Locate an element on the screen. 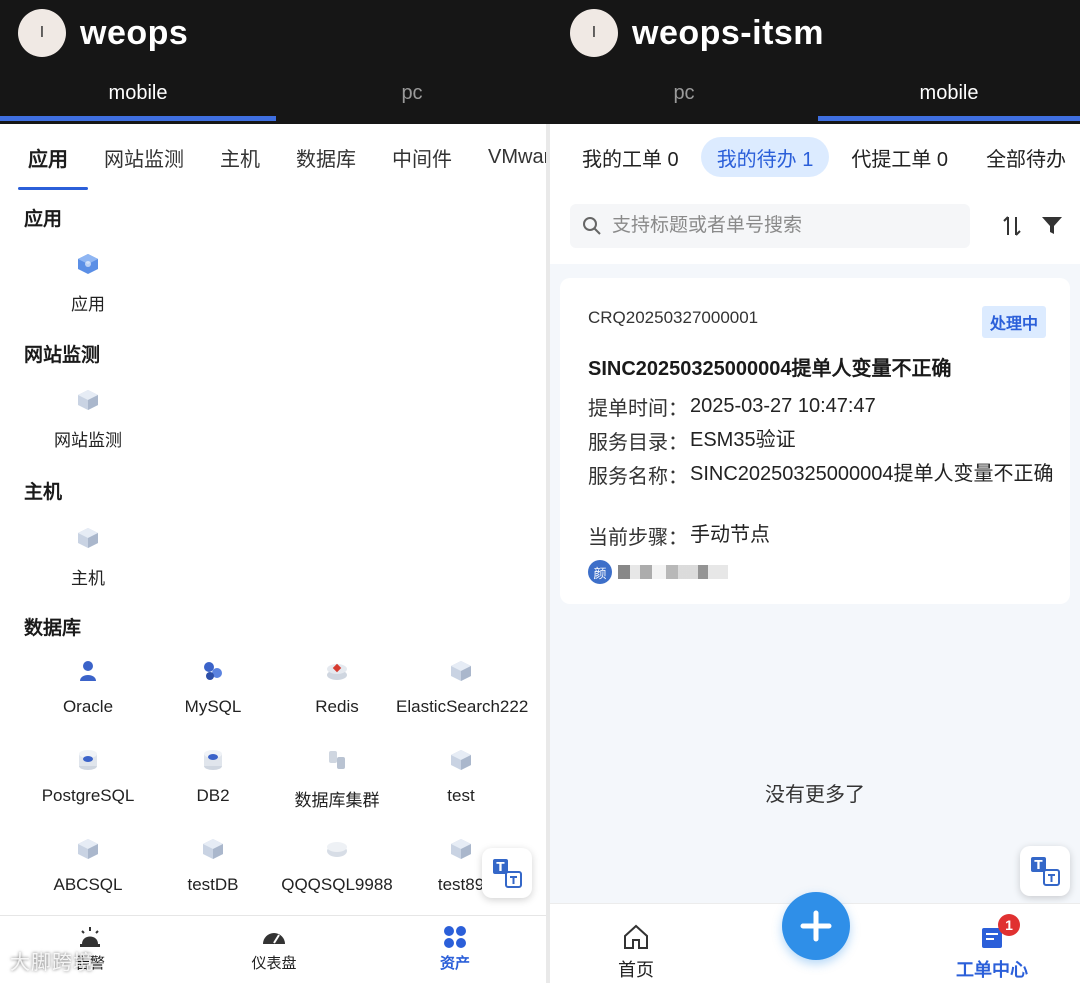 The width and height of the screenshot is (1080, 983). create-ticket-button is located at coordinates (816, 926).